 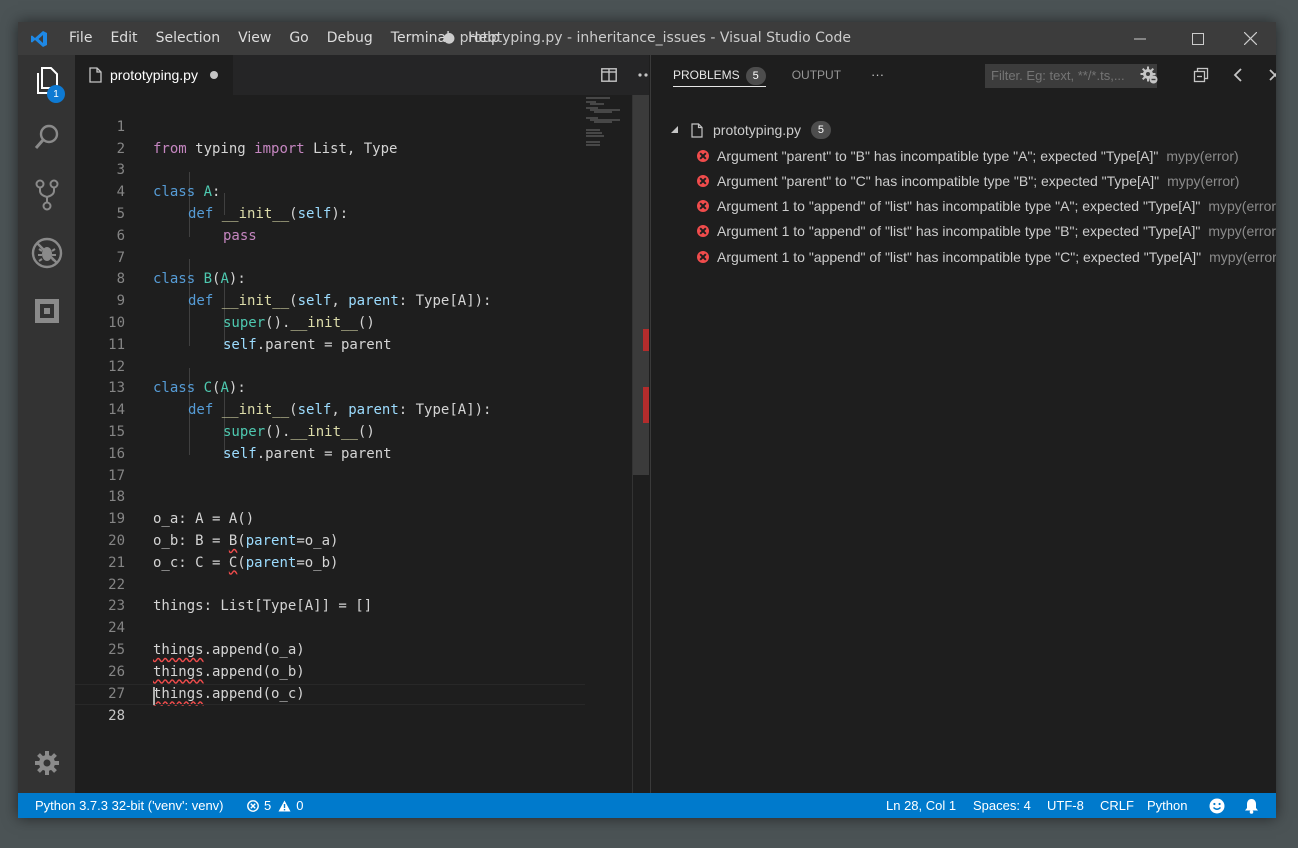 I want to click on notifications-button, so click(x=1251, y=805).